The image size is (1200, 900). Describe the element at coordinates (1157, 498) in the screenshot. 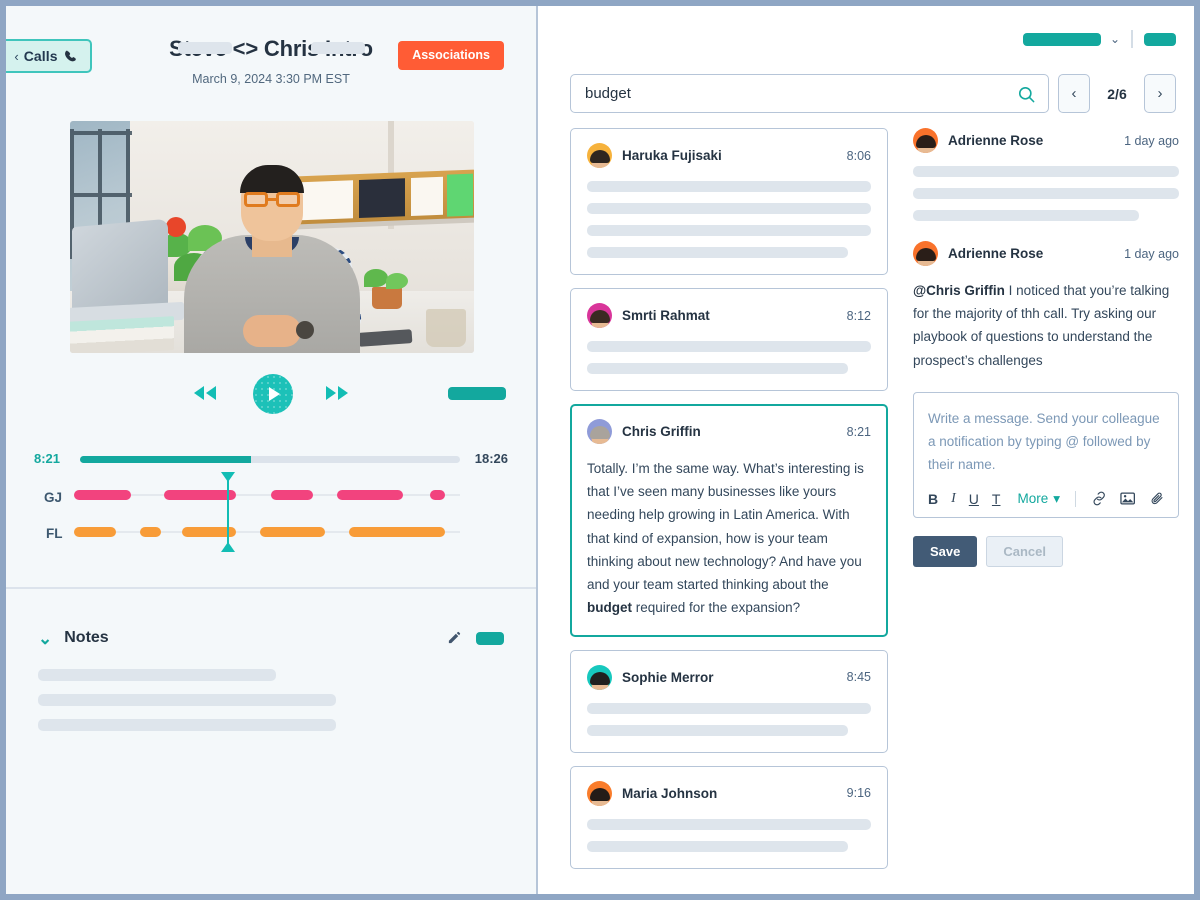

I see `paperclip-icon` at that location.